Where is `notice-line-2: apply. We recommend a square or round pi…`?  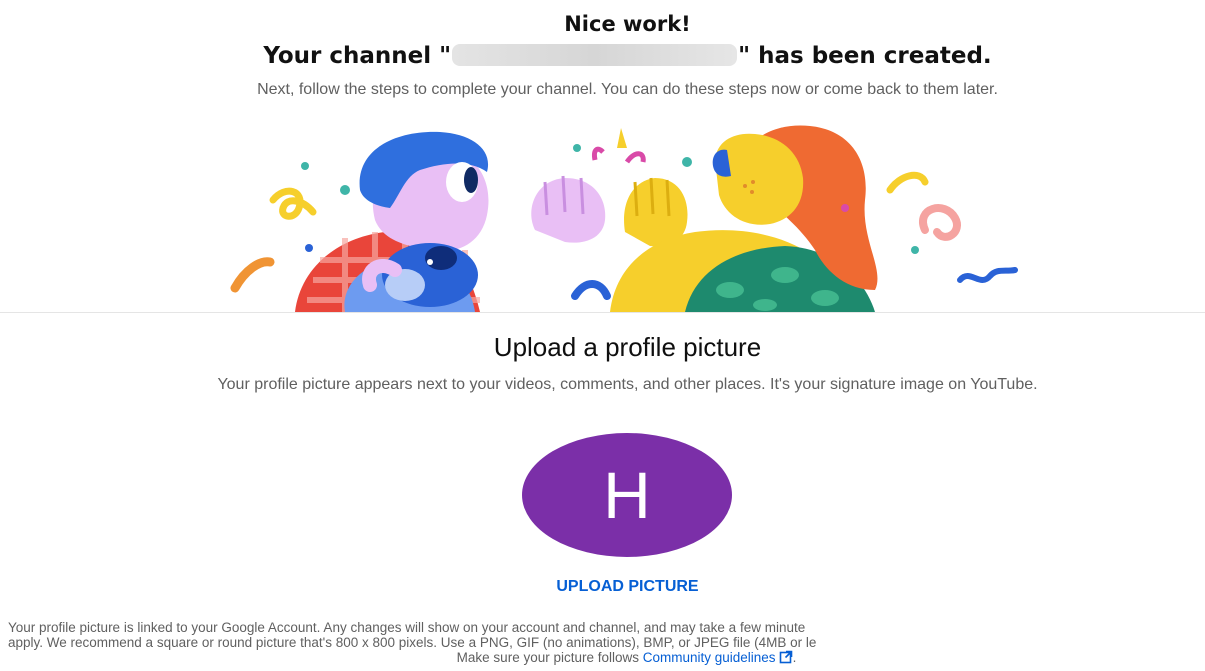 notice-line-2: apply. We recommend a square or round pi… is located at coordinates (412, 642).